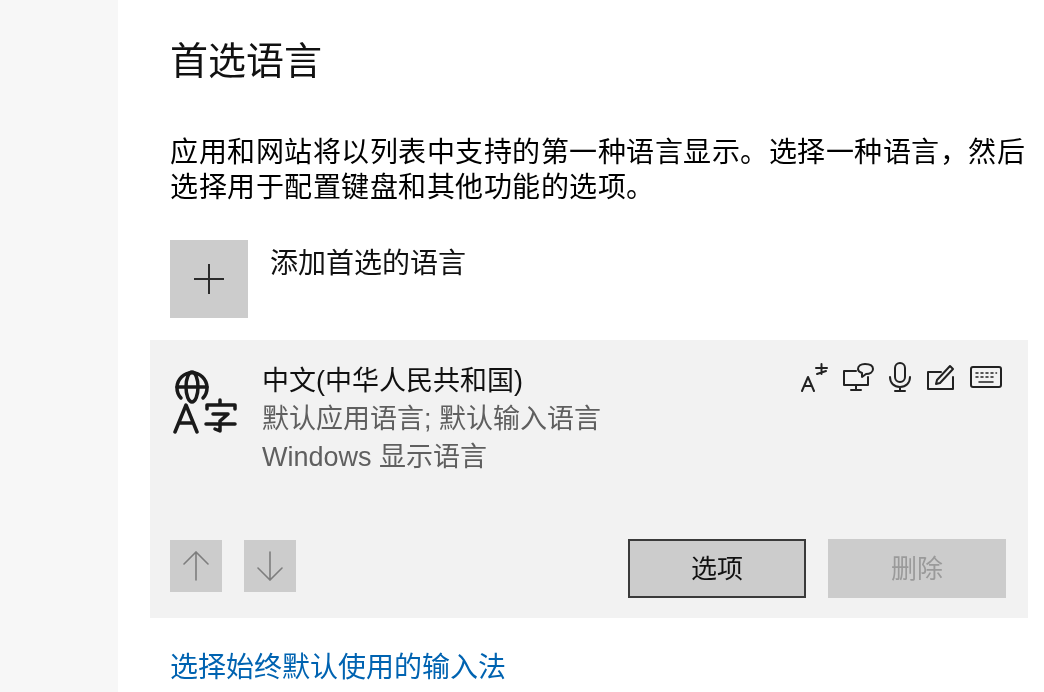 This screenshot has height=692, width=1044. Describe the element at coordinates (338, 667) in the screenshot. I see `input-method-link: 选择始终默认使用的输入法` at that location.